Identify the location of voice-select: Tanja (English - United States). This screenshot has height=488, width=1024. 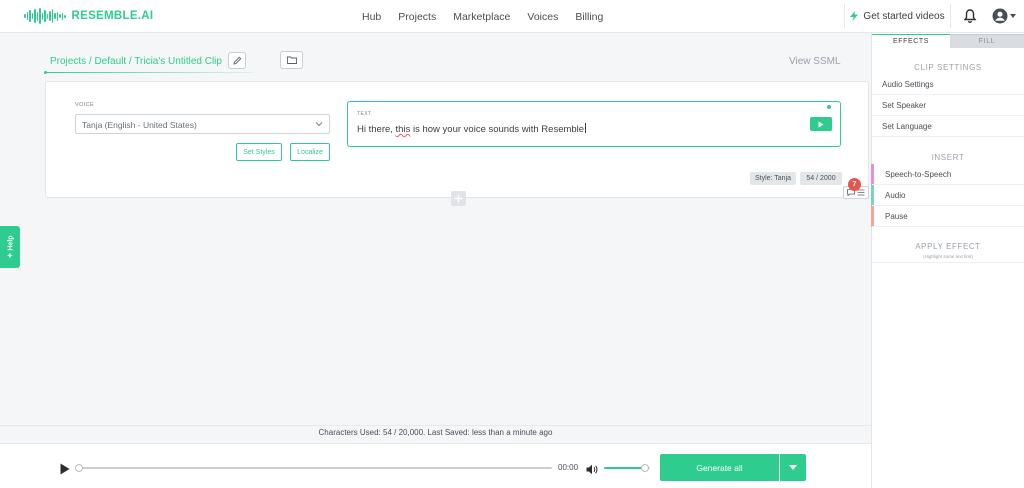
(202, 124).